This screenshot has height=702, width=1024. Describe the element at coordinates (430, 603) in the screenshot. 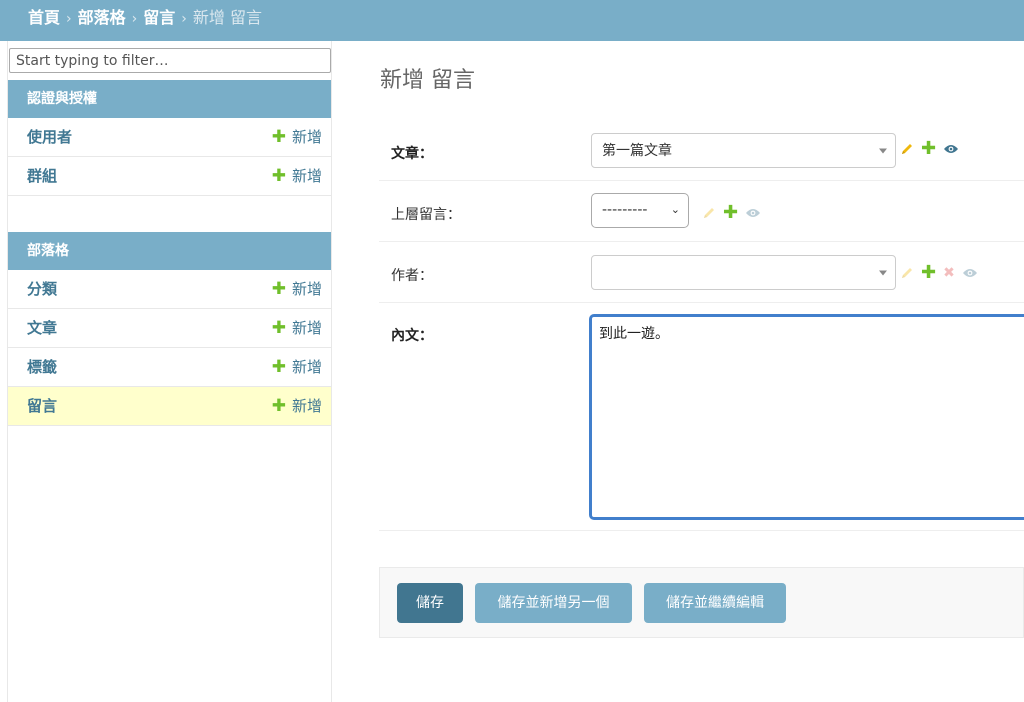

I see `save-button: 儲存` at that location.